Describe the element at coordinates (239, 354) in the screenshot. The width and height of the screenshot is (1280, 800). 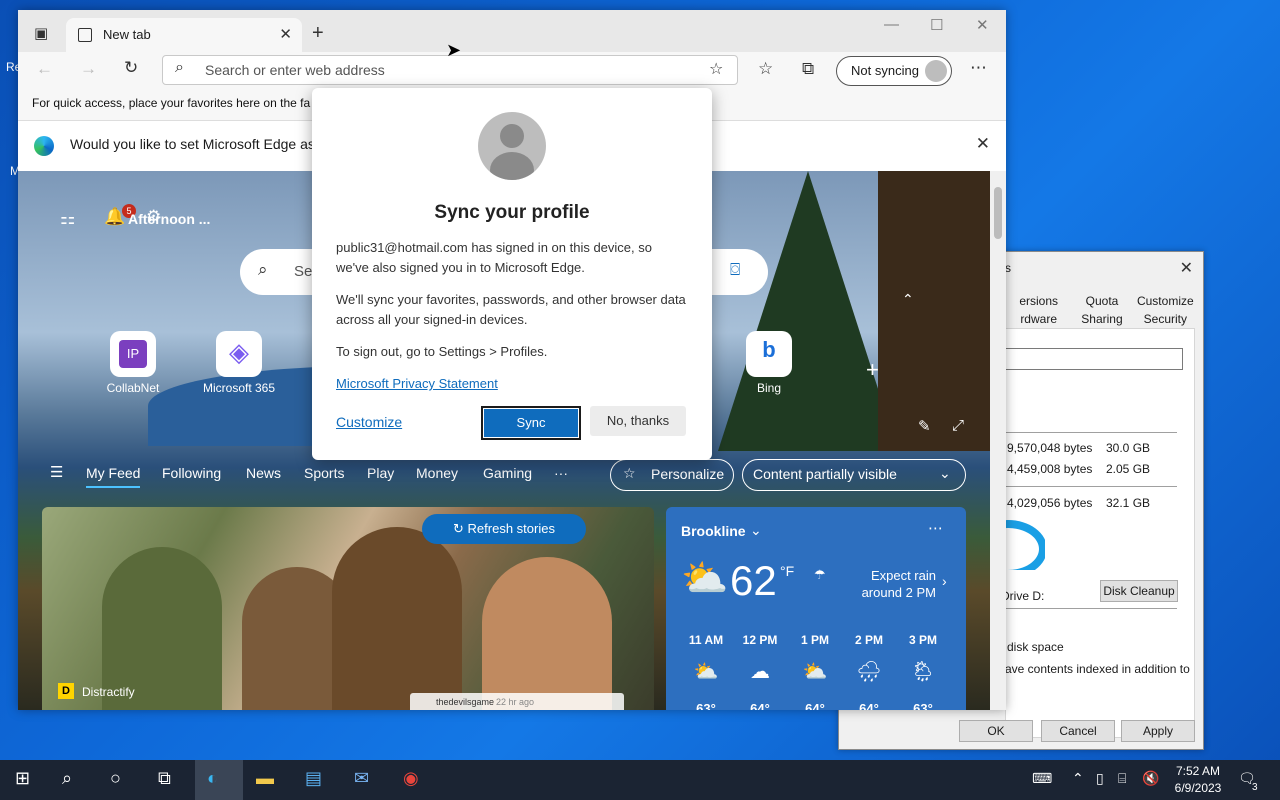
I see `quick-link-microsoft365: ◈` at that location.